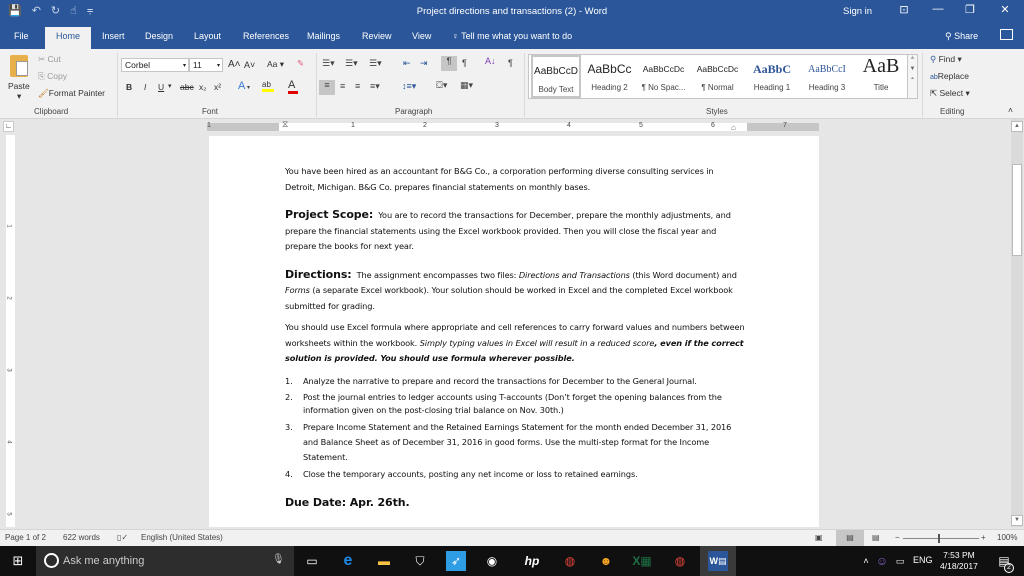 Image resolution: width=1024 pixels, height=576 pixels. What do you see at coordinates (1017, 210) in the screenshot?
I see `scroll-thumb` at bounding box center [1017, 210].